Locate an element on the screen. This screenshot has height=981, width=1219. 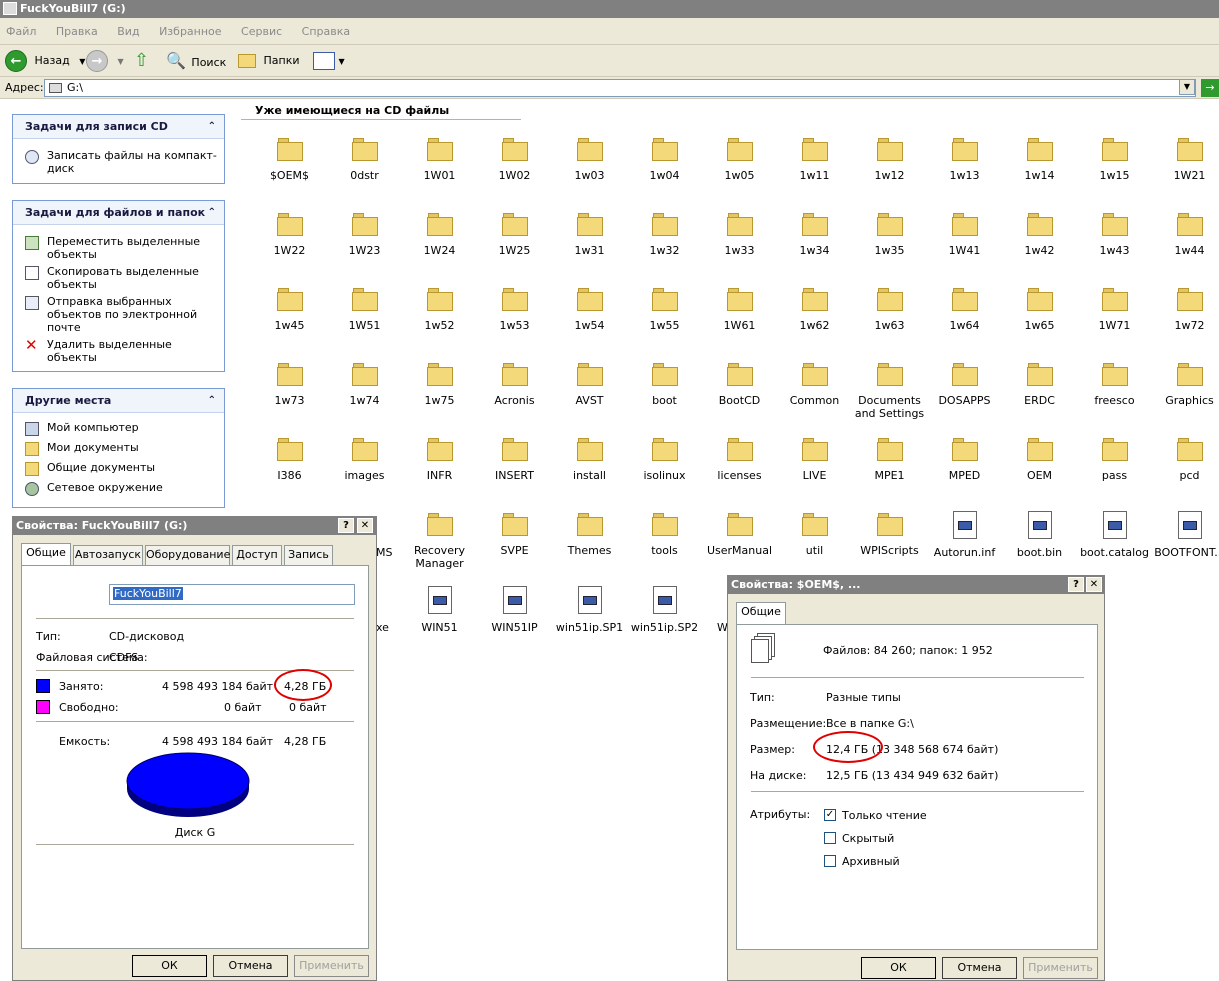
search-button: 🔍 Поиск is located at coordinates (196, 61).